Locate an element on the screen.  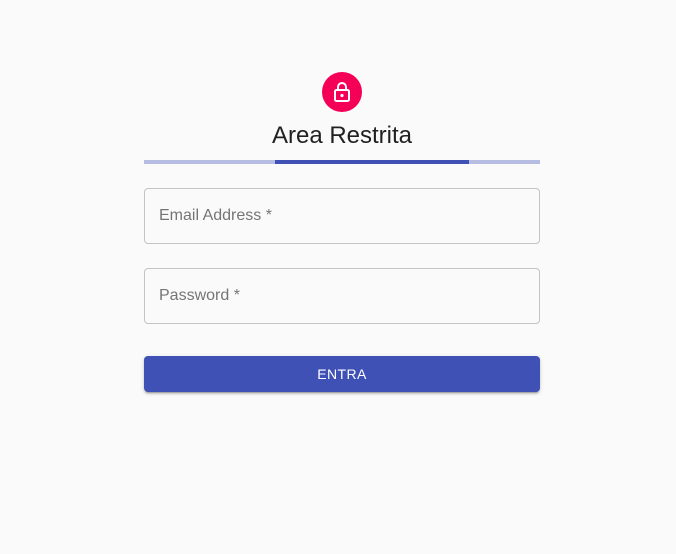
lock-icon is located at coordinates (342, 92).